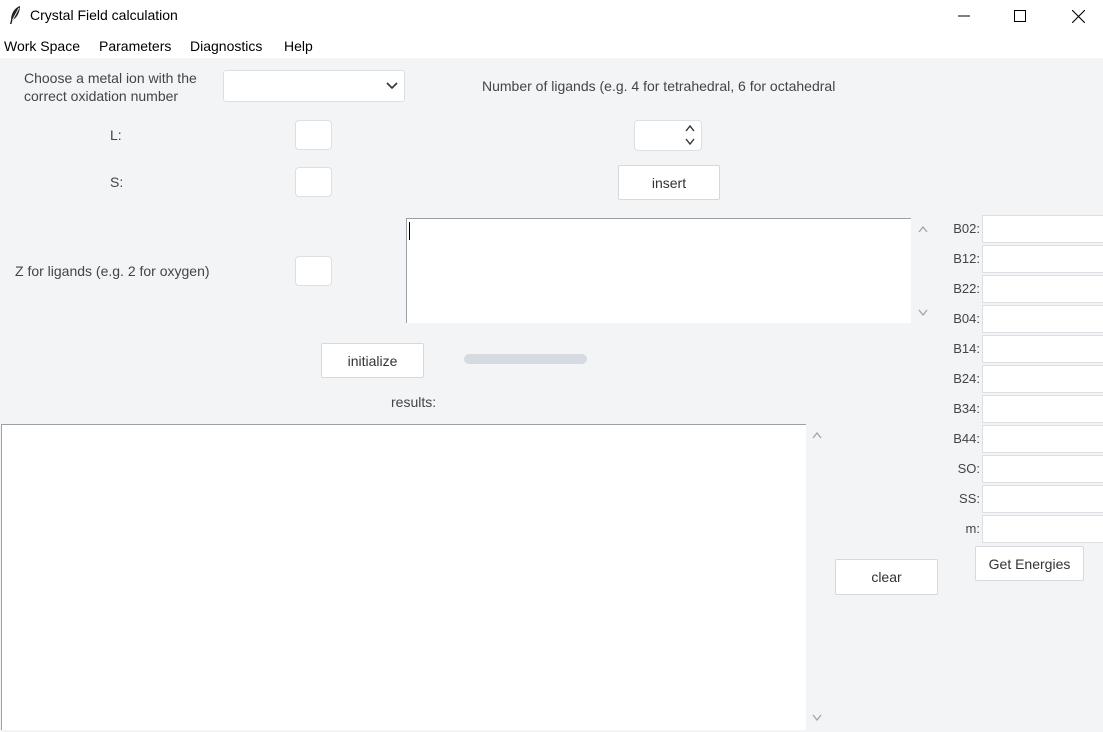 This screenshot has width=1103, height=732. I want to click on results-scrollbar, so click(817, 577).